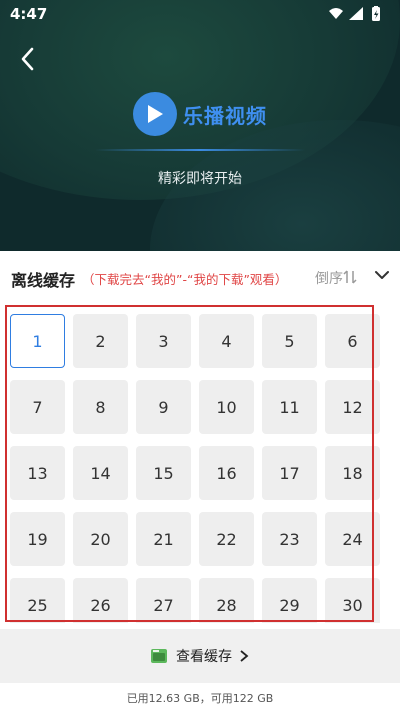 This screenshot has width=400, height=711. I want to click on episode-button: 4, so click(226, 341).